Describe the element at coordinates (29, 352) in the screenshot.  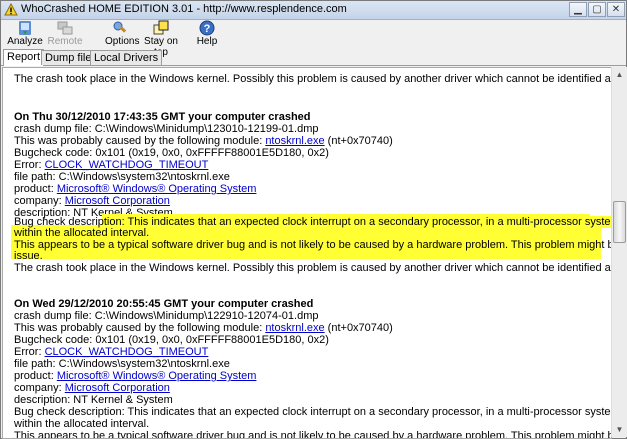
I see `error-prefix-2: Error:` at that location.